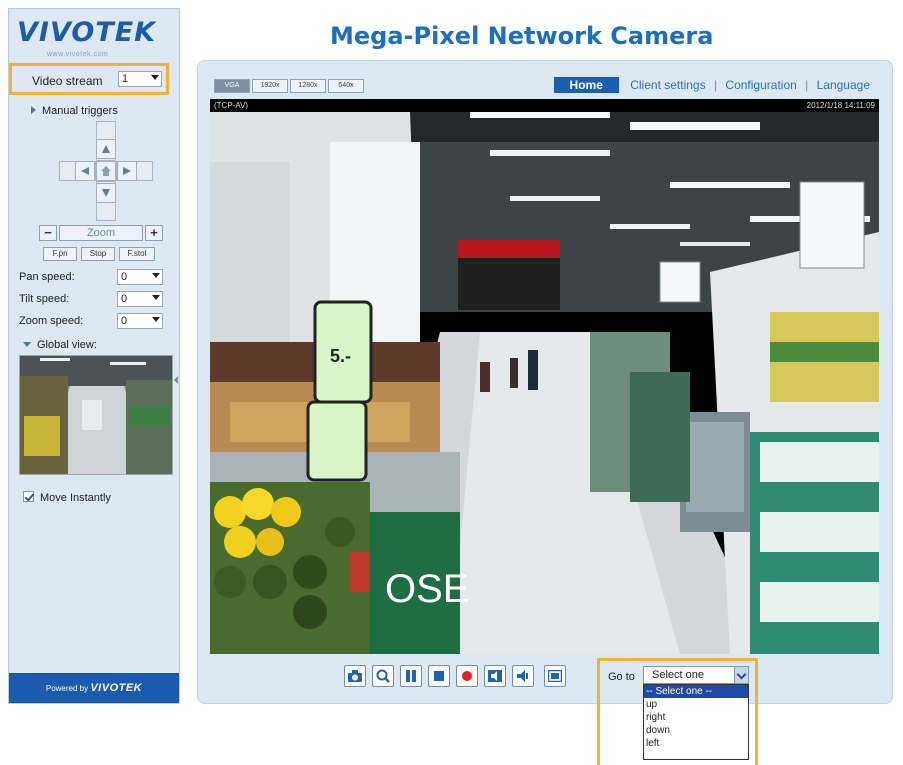 This screenshot has width=903, height=765. I want to click on stop-icon, so click(439, 676).